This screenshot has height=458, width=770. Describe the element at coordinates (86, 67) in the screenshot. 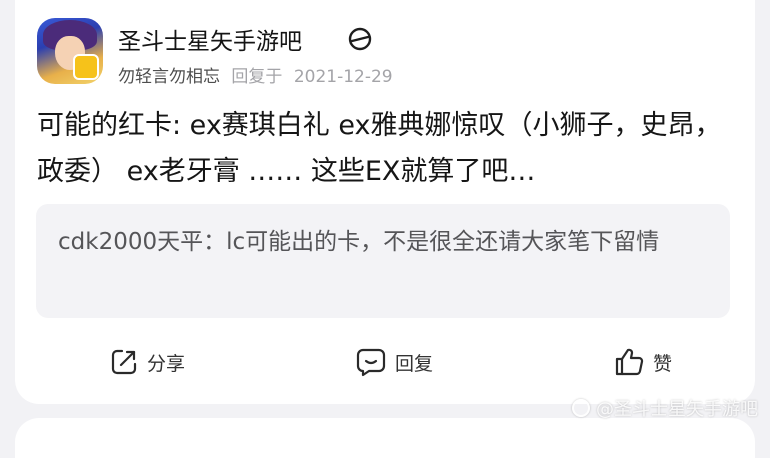

I see `avatar-badge` at that location.